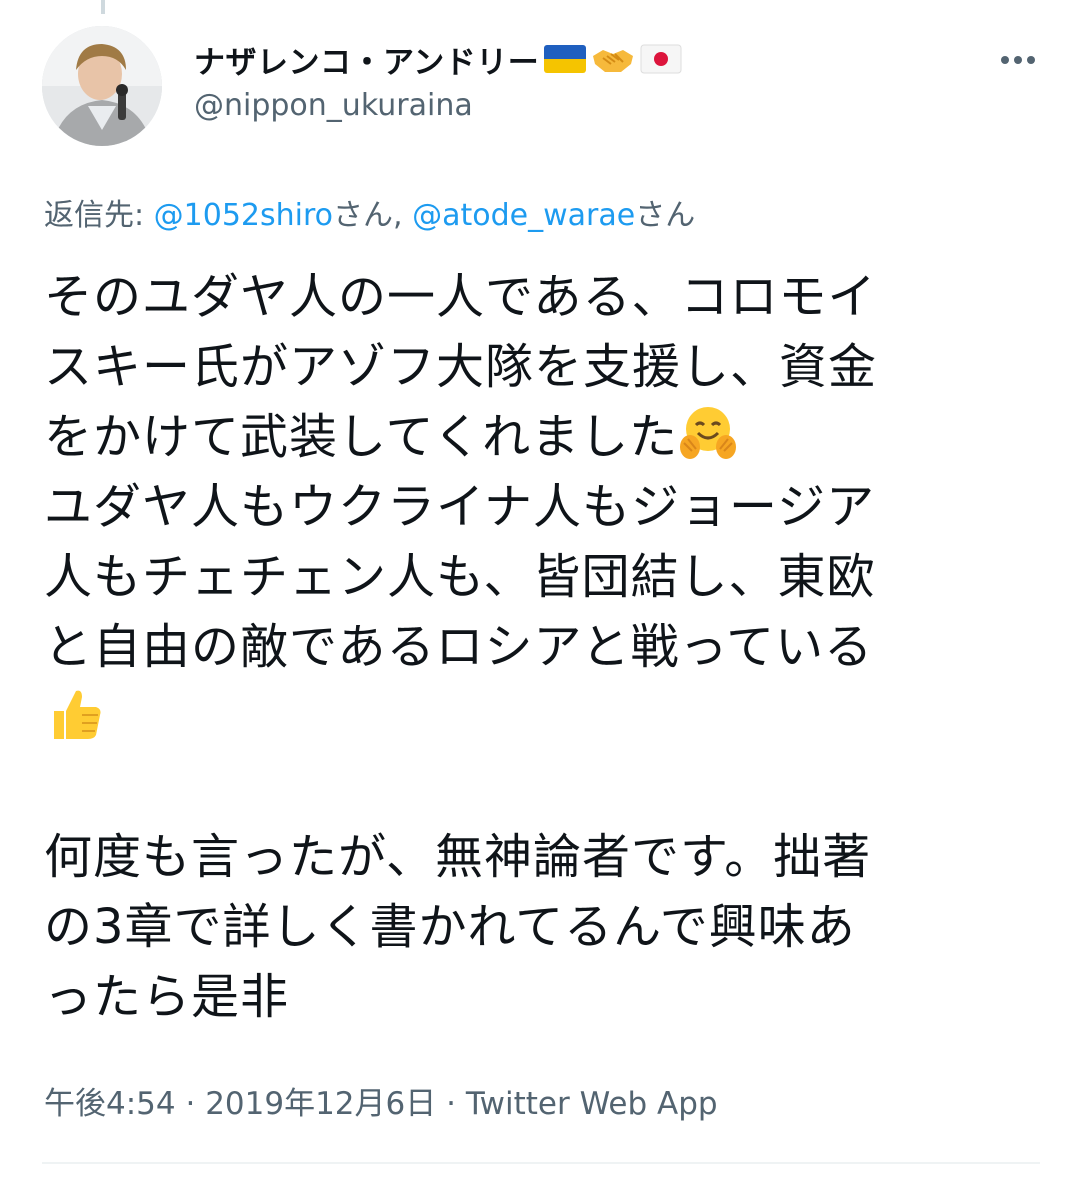  What do you see at coordinates (243, 215) in the screenshot?
I see `mention-link-1052shiro: @1052shiro` at bounding box center [243, 215].